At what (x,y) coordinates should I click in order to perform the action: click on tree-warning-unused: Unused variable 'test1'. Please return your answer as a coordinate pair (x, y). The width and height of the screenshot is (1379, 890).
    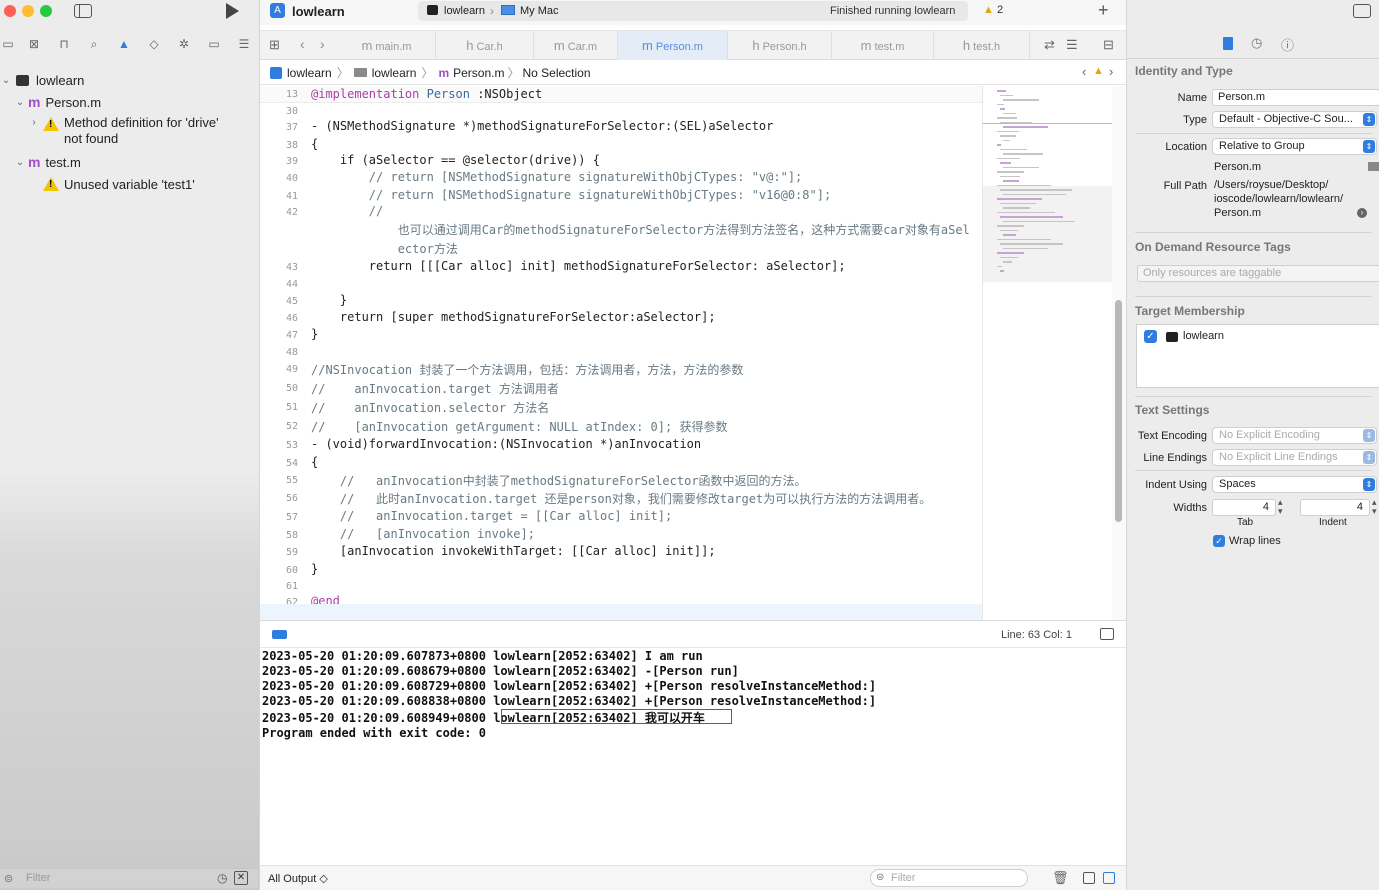
    Looking at the image, I should click on (129, 184).